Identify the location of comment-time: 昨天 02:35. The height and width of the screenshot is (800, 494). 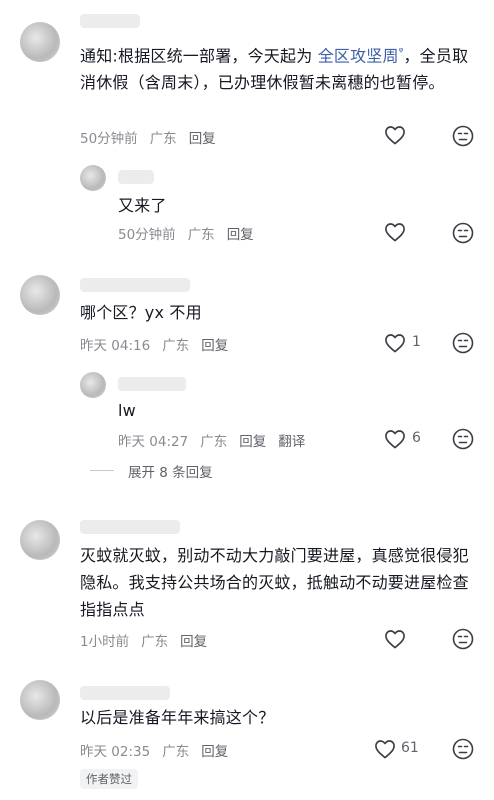
(115, 752).